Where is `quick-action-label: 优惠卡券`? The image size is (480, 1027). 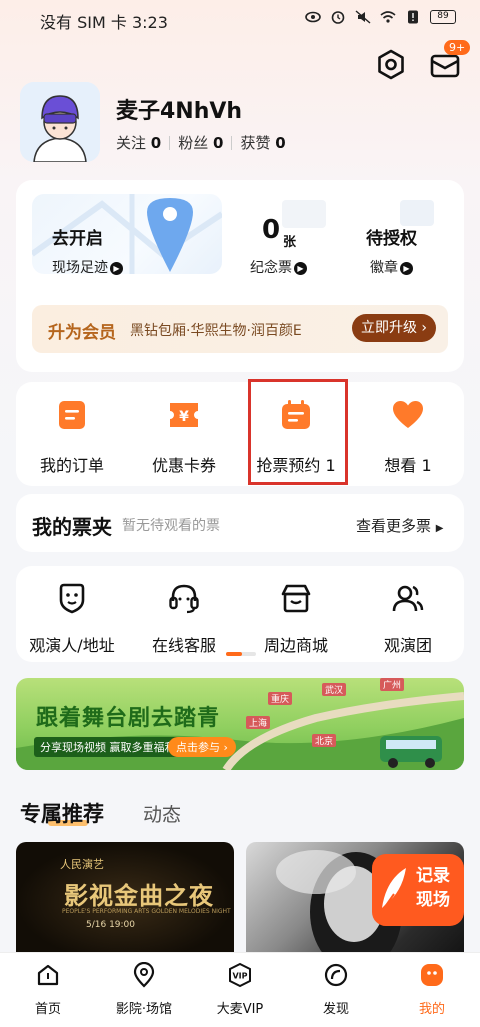 quick-action-label: 优惠卡券 is located at coordinates (183, 465).